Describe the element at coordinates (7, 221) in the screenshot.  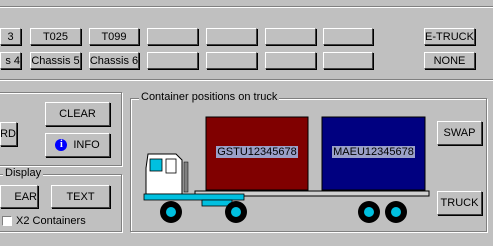
I see `x2-containers-checkbox` at that location.